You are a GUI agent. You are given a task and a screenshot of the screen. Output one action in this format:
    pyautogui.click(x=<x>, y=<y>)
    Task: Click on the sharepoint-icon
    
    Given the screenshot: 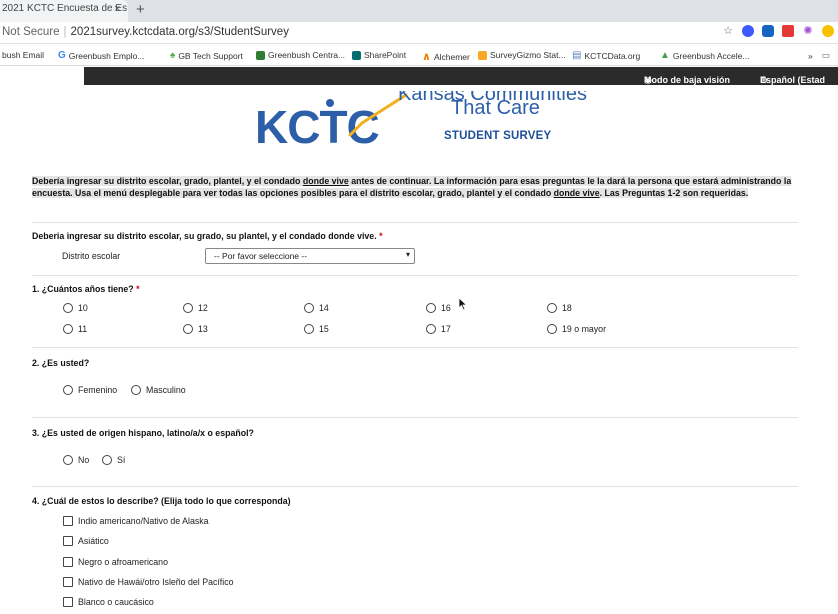 What is the action you would take?
    pyautogui.click(x=356, y=55)
    